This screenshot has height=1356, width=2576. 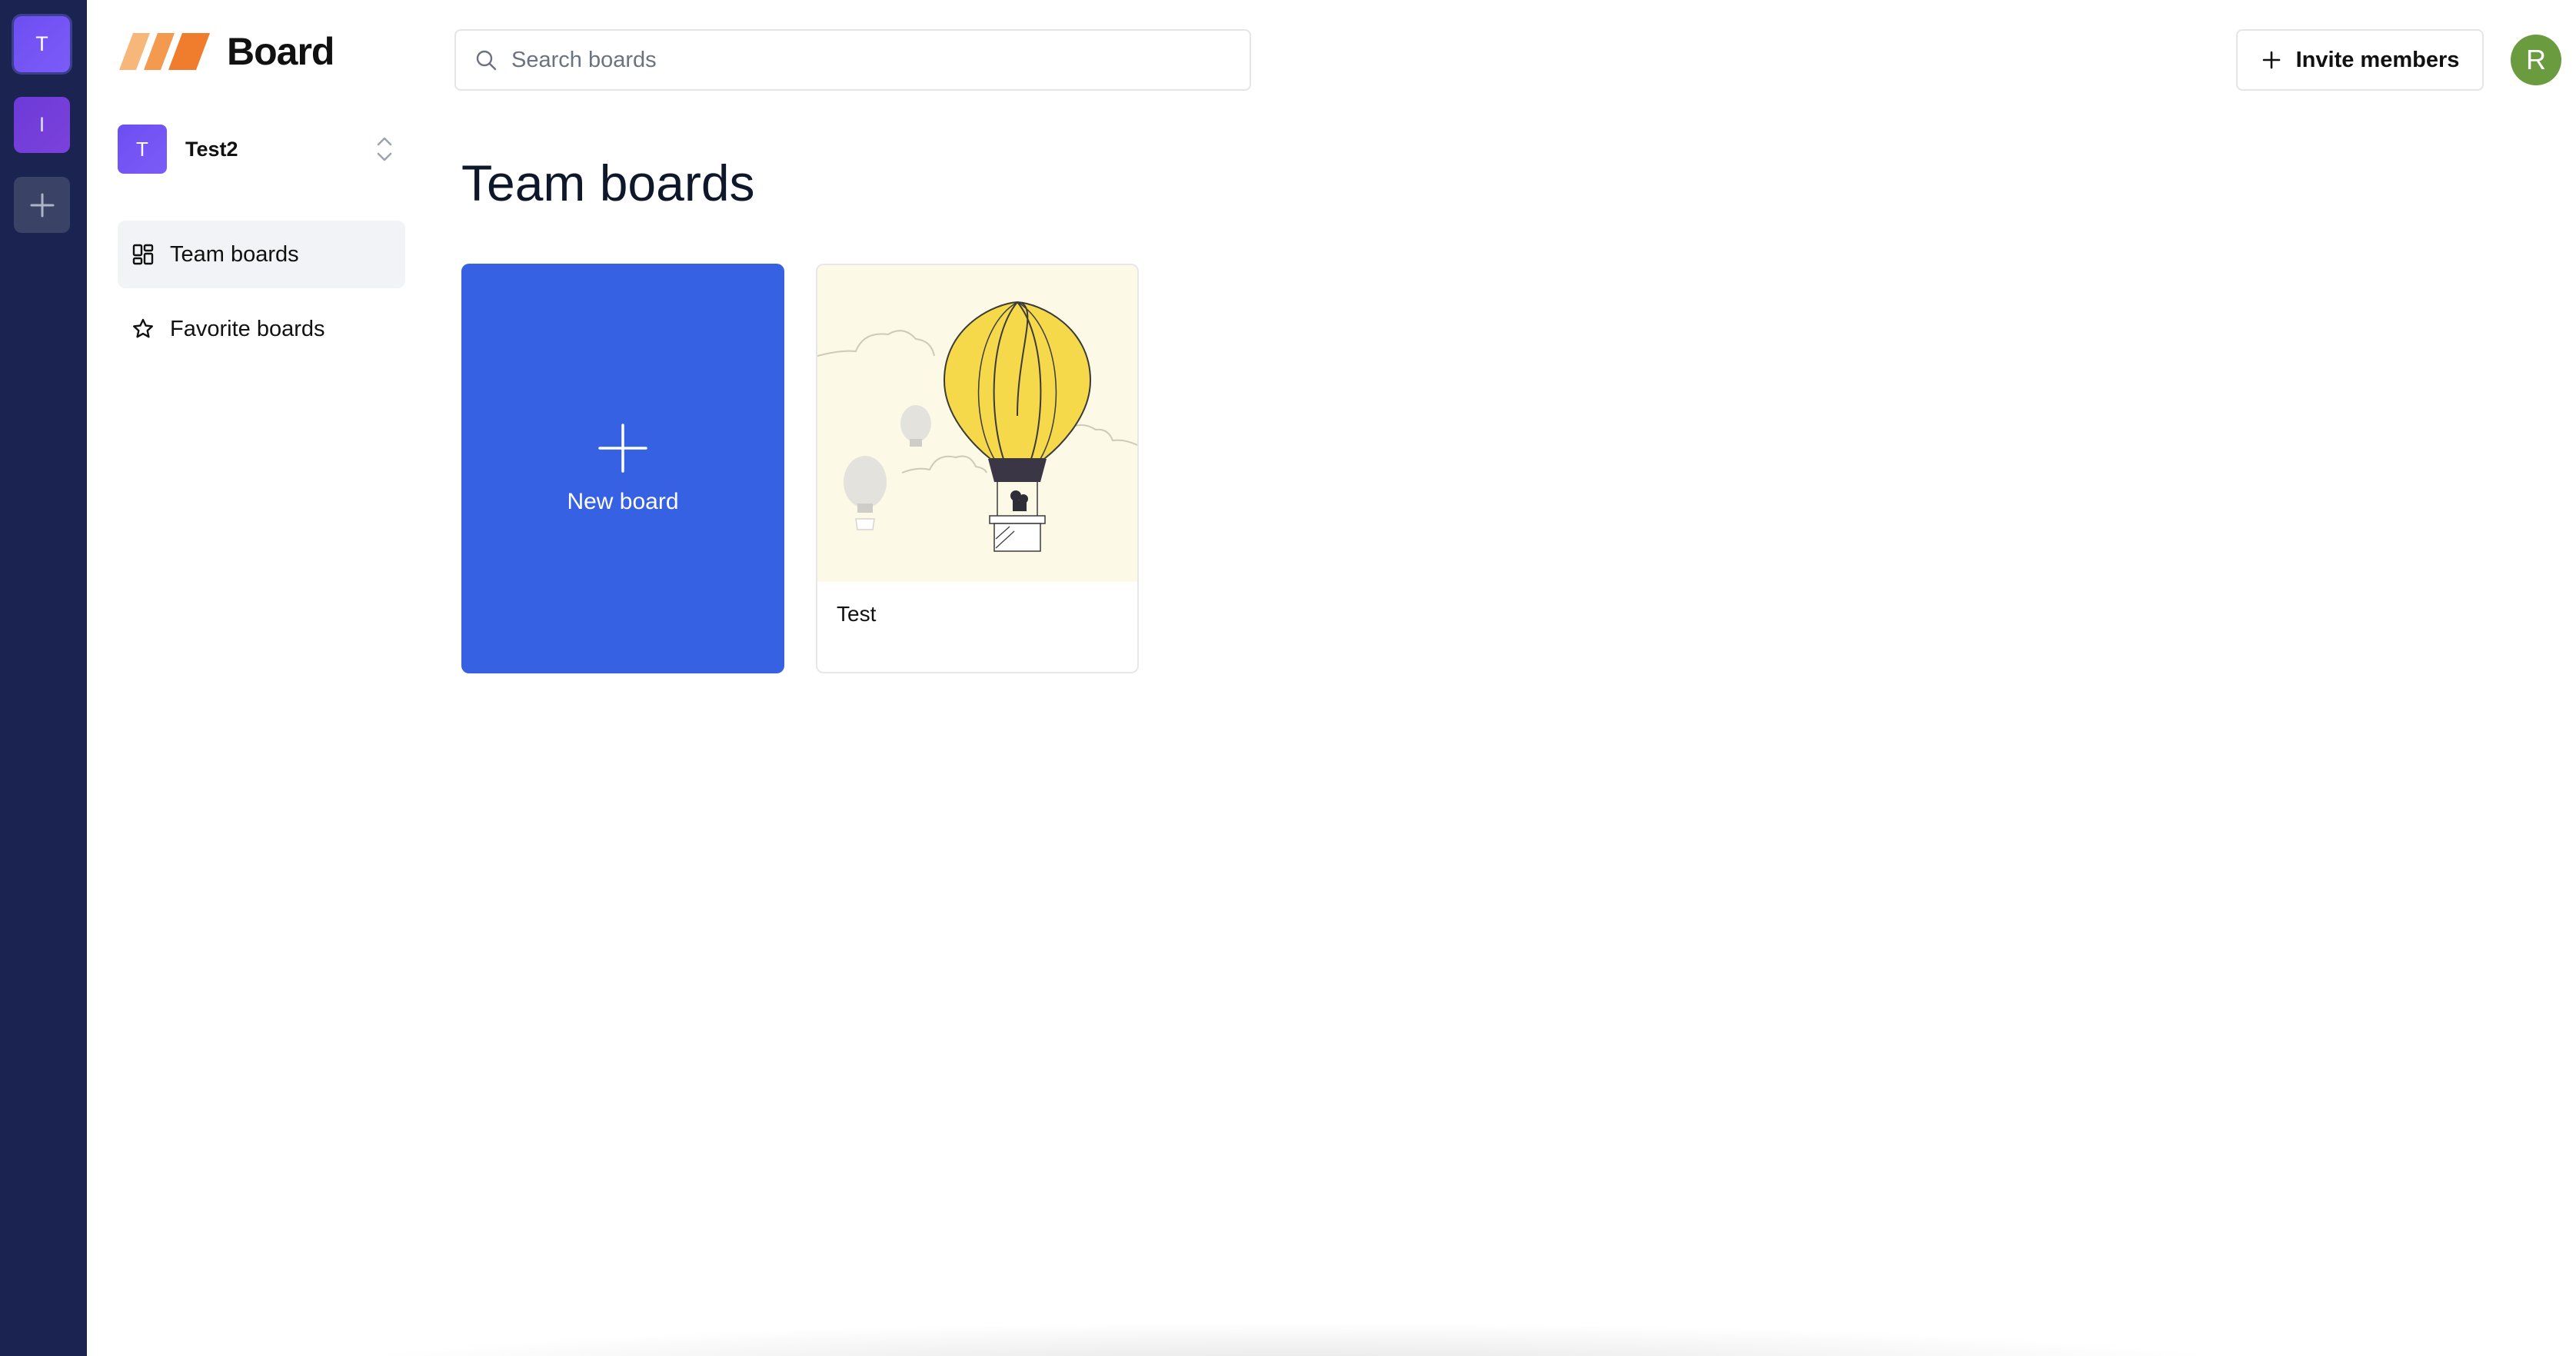 I want to click on search-icon, so click(x=486, y=60).